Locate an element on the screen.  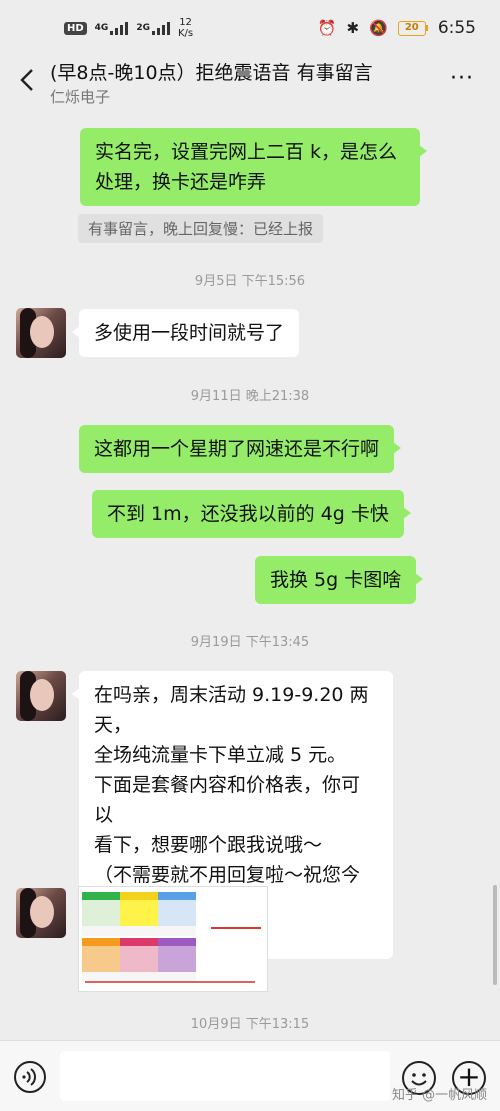
message-timestamp: 9月11日 晚上21:38 is located at coordinates (250, 396).